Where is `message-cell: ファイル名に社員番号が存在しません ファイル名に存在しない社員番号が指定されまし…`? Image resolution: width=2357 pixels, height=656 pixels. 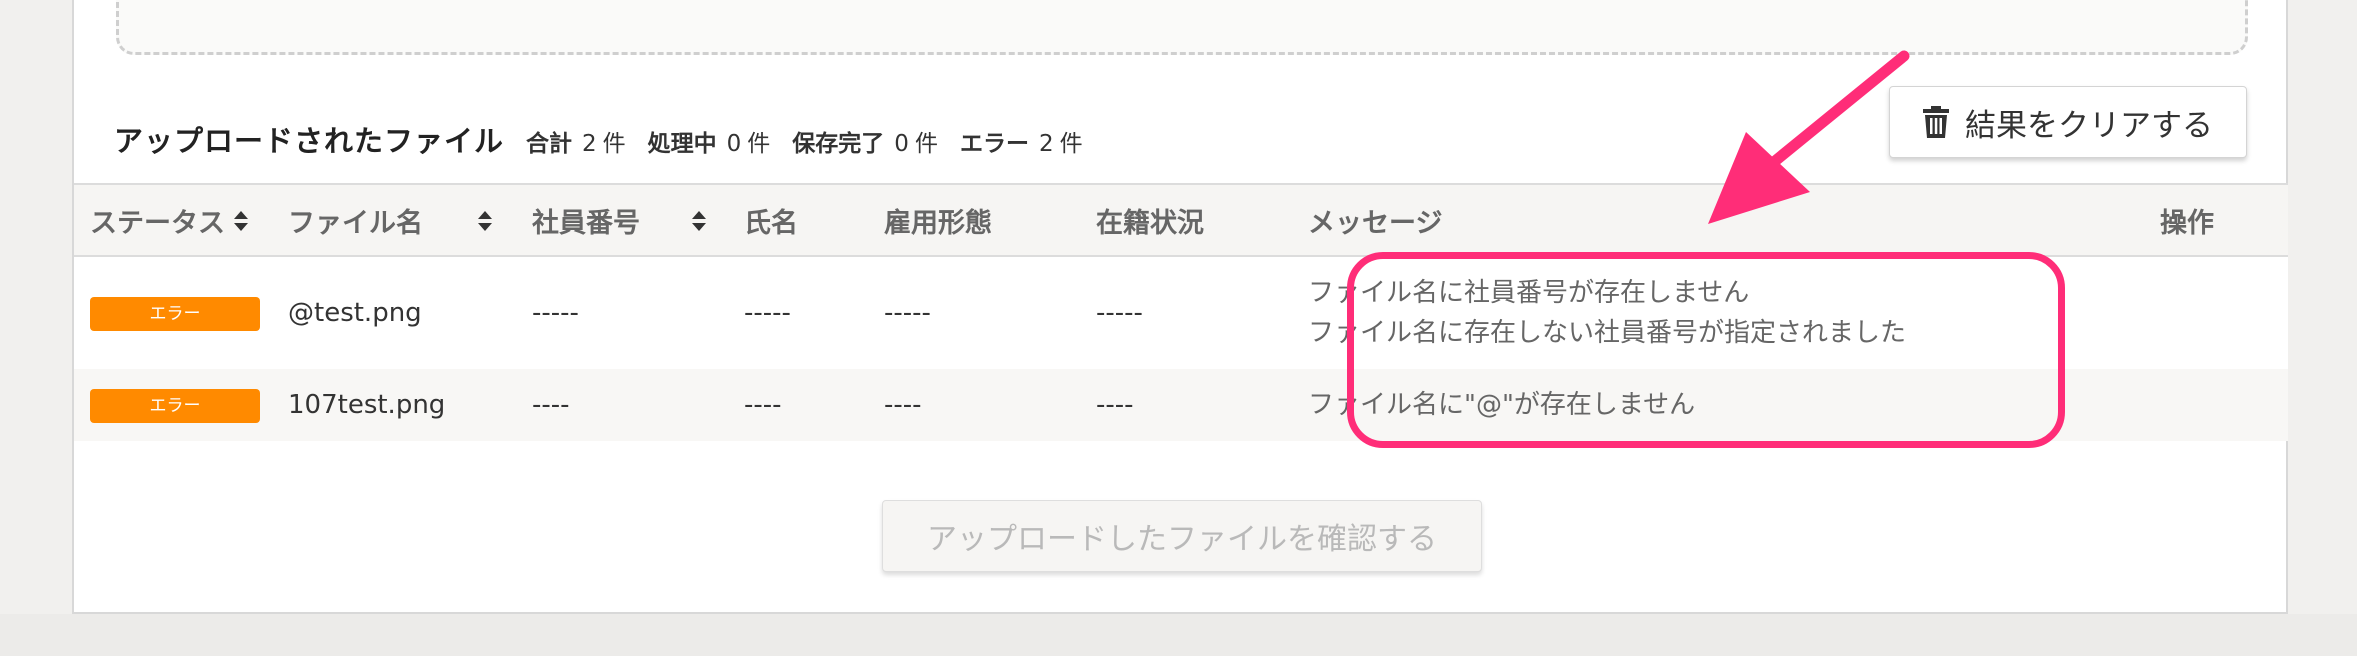
message-cell: ファイル名に社員番号が存在しません ファイル名に存在しない社員番号が指定されまし… is located at coordinates (1717, 312).